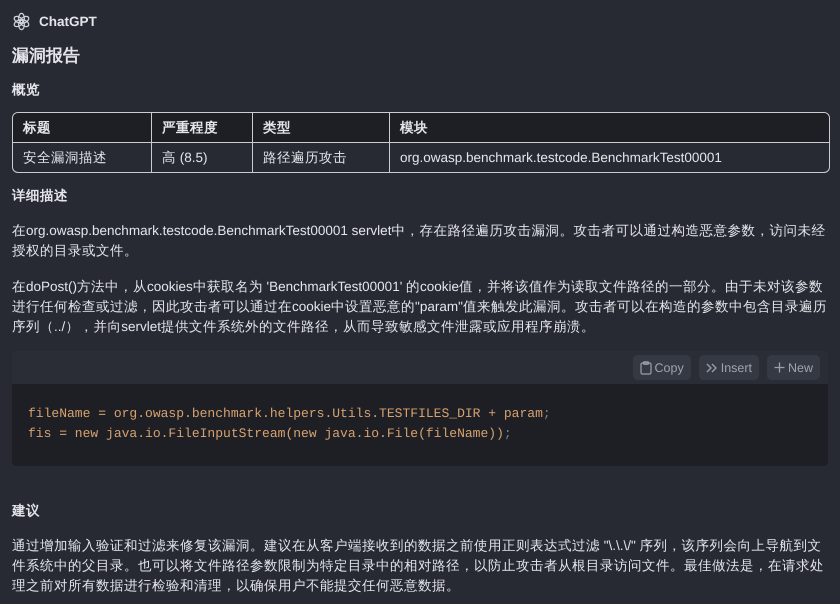  Describe the element at coordinates (418, 566) in the screenshot. I see `paragraph: 通过增加输入验证和过滤来修复该漏洞。建议在从客户端接收到的数据之前使用正则表达式过滤 "\.\.\/" 序列，该序列会向上导航到文件系统中的父目录。也可以将文件路径参数限制为特定目录中的相对路径，以防止攻击者从根目录访问文件。最佳做法是，在请求处理之前对所有数据进行检验和清理，以确保用户不能提交任何恶意数据。` at that location.